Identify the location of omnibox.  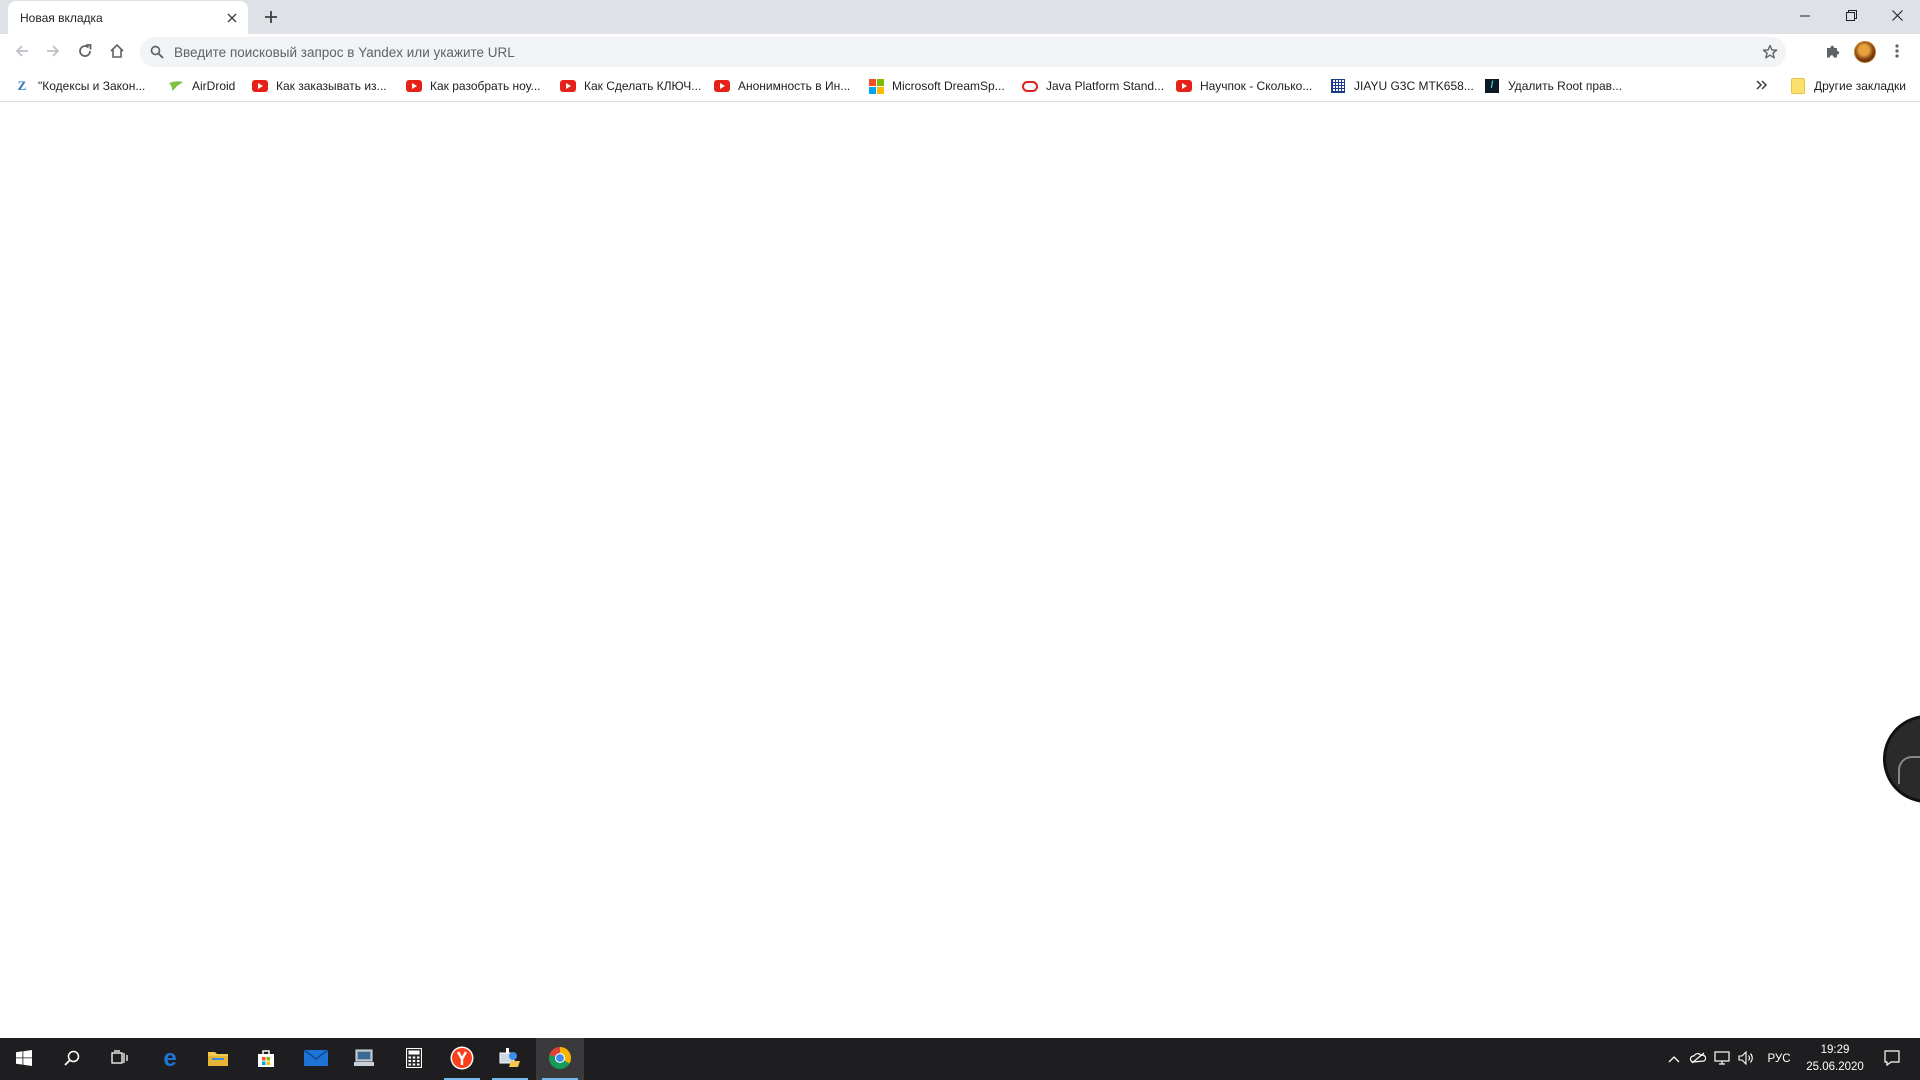
(963, 52).